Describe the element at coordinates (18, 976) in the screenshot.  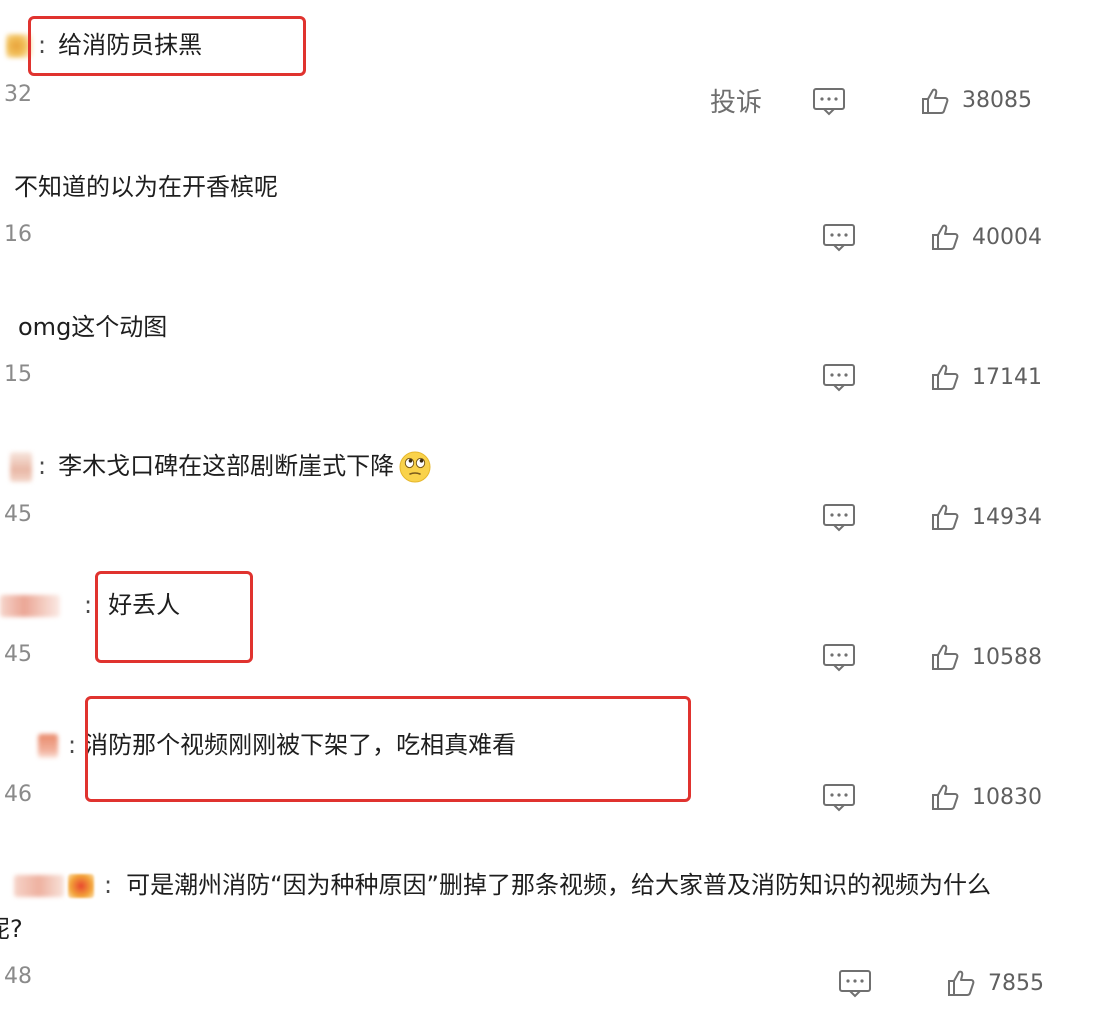
I see `comment-time: 48` at that location.